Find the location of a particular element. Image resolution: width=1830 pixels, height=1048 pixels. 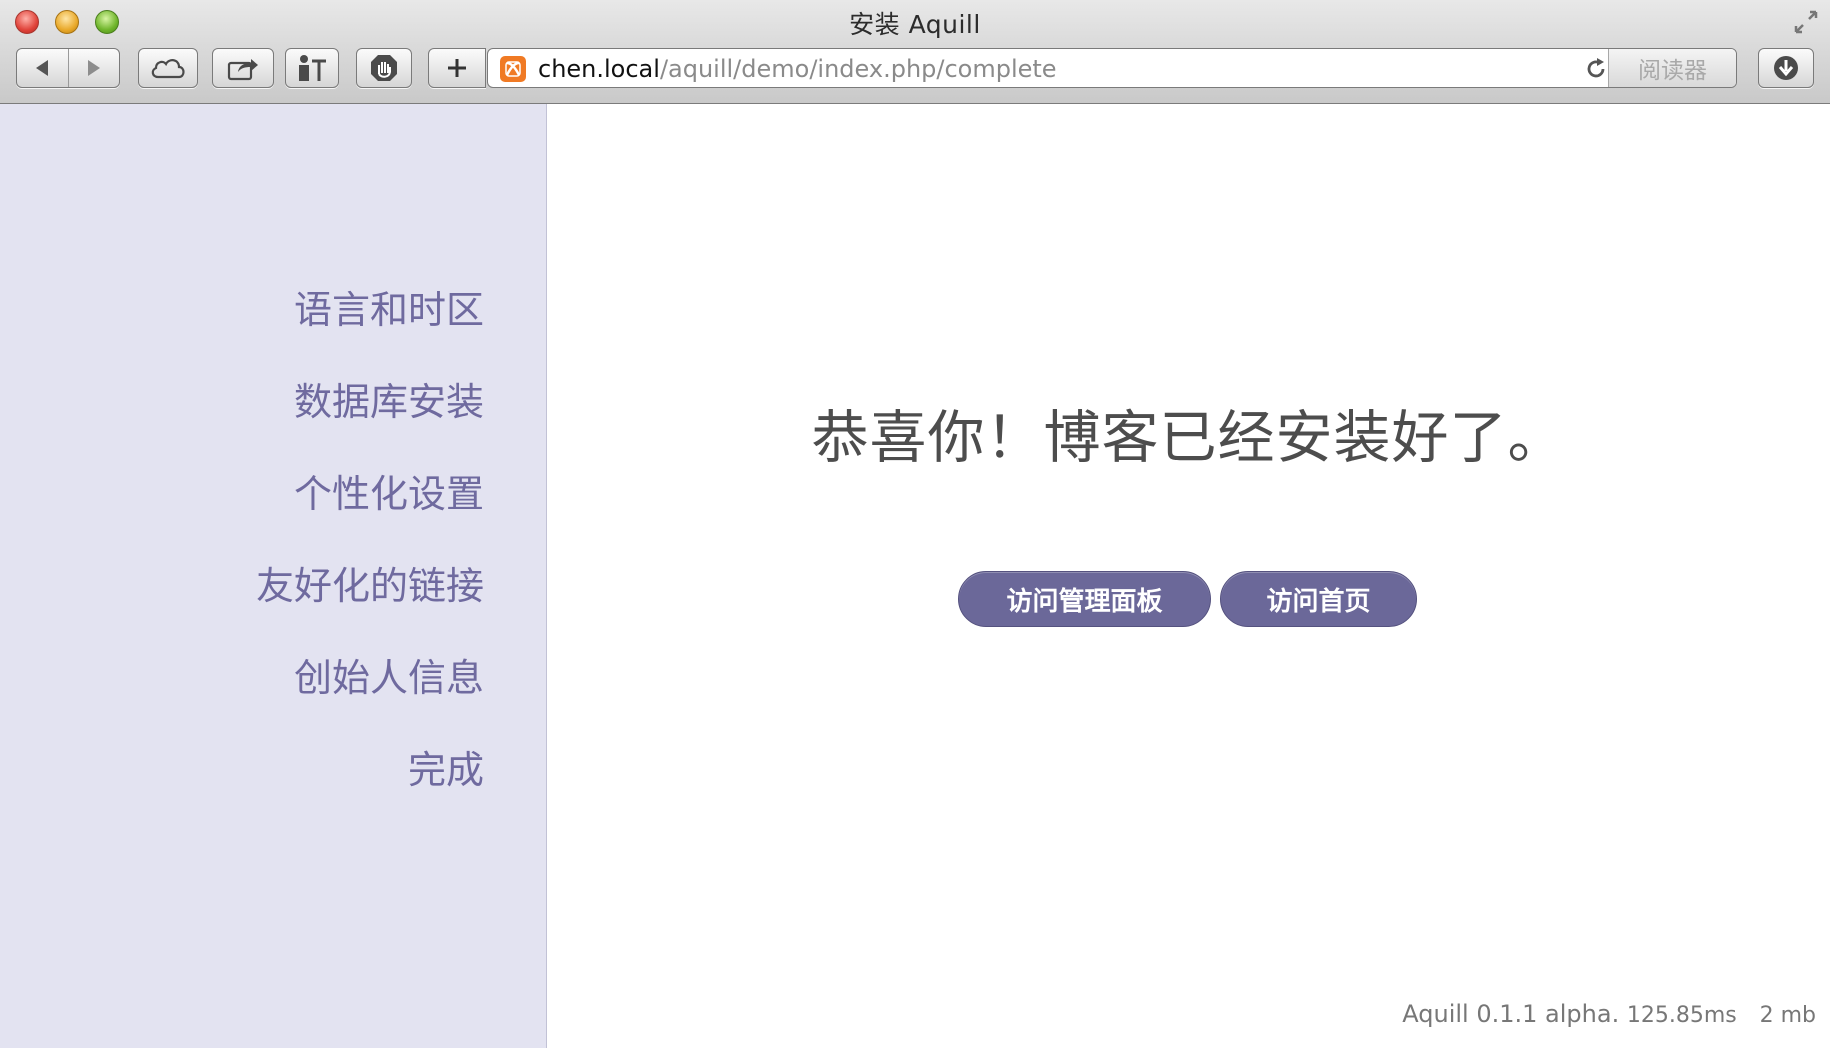

new-tab-icon is located at coordinates (457, 68).